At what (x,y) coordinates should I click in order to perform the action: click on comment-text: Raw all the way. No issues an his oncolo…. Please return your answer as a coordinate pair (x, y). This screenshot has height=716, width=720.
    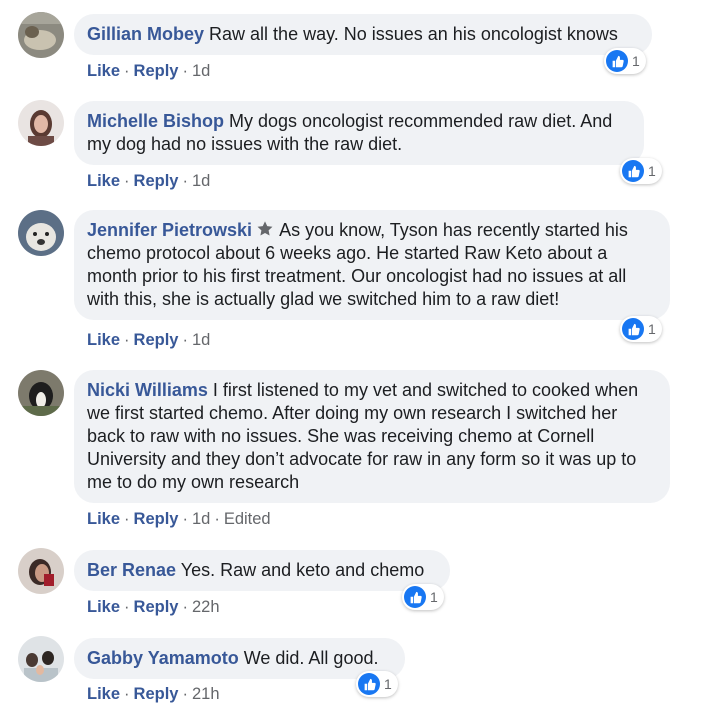
    Looking at the image, I should click on (411, 34).